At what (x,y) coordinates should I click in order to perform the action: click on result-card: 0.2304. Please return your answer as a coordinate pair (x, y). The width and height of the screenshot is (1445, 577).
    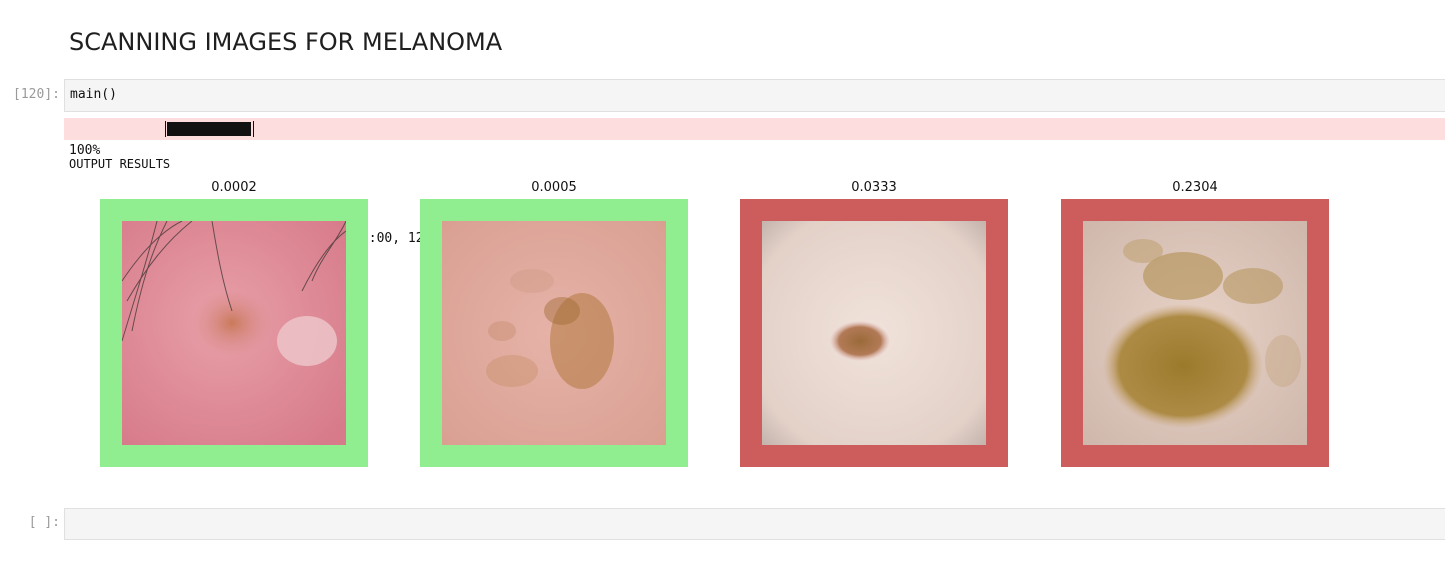
    Looking at the image, I should click on (1195, 322).